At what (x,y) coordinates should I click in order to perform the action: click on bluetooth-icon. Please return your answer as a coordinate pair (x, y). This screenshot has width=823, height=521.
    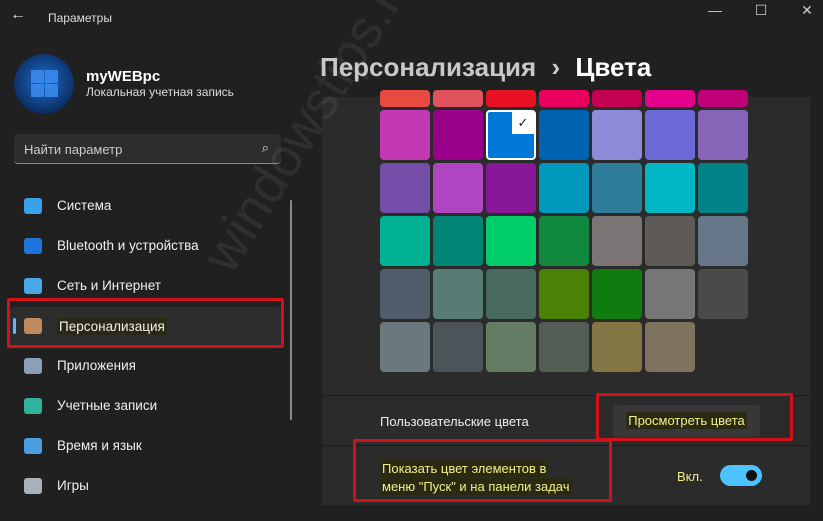
    Looking at the image, I should click on (33, 246).